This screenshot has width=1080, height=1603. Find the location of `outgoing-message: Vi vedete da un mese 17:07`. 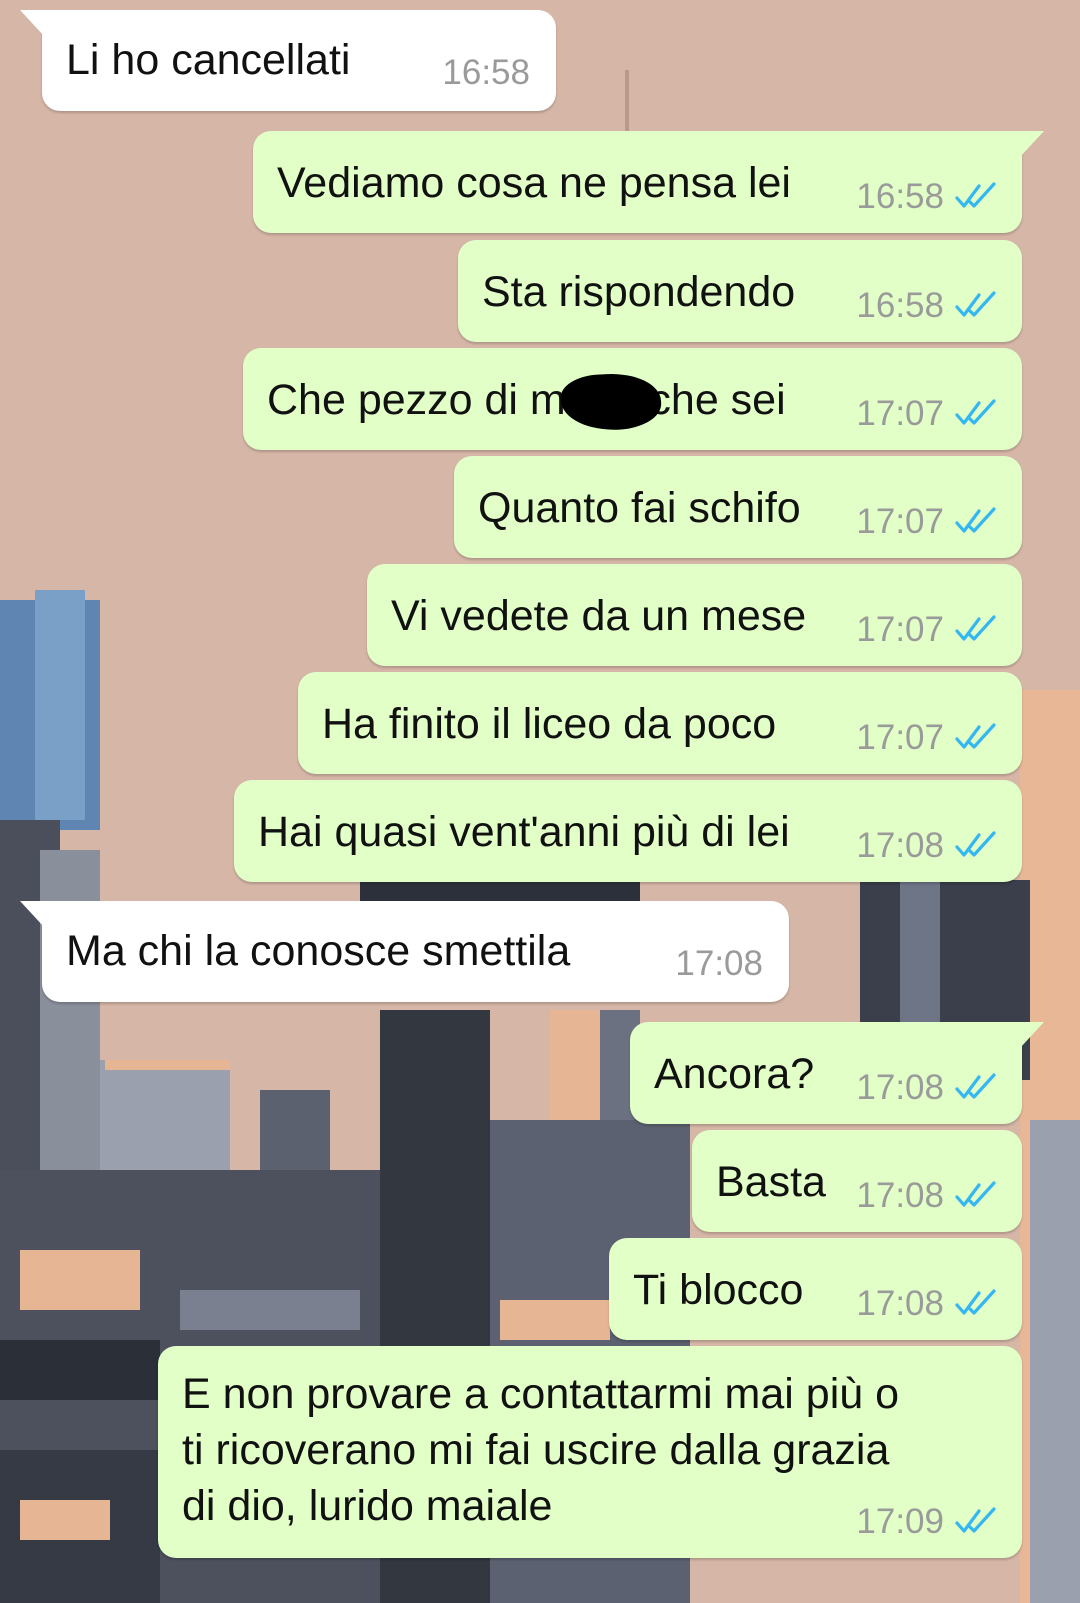

outgoing-message: Vi vedete da un mese 17:07 is located at coordinates (694, 615).